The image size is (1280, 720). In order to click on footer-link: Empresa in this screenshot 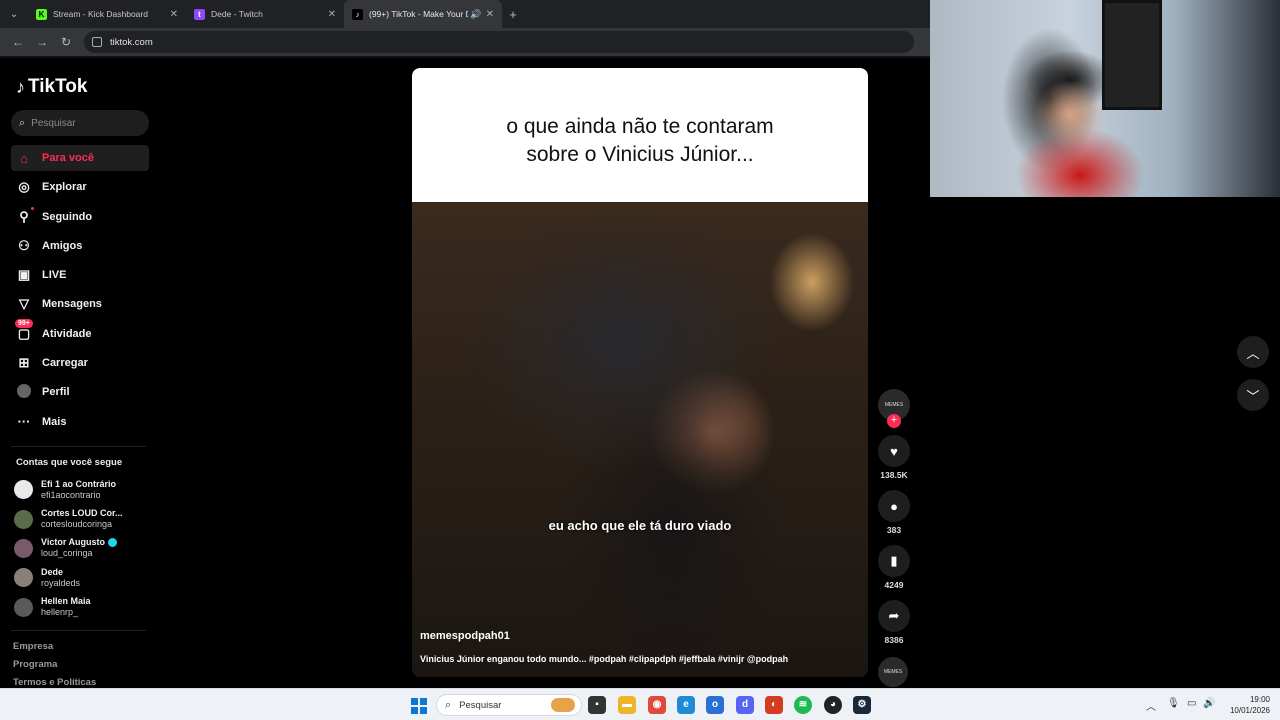, I will do `click(54, 650)`.